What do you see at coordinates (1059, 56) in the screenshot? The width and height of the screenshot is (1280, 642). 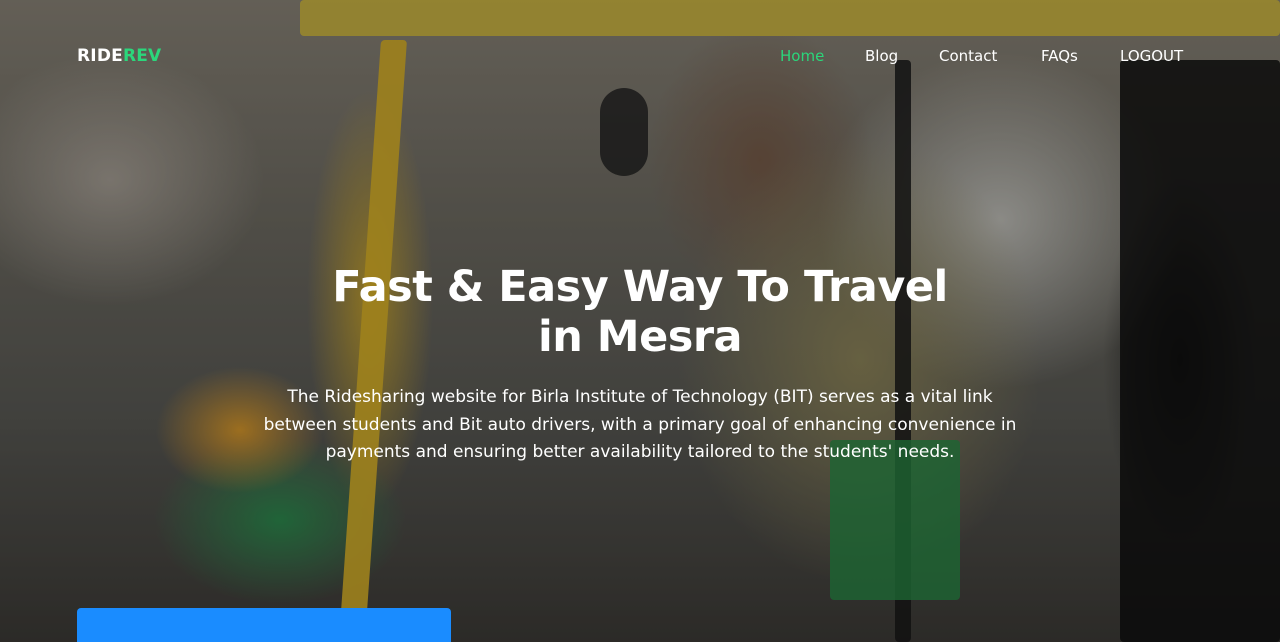 I see `nav-item-faqs: FAQs` at bounding box center [1059, 56].